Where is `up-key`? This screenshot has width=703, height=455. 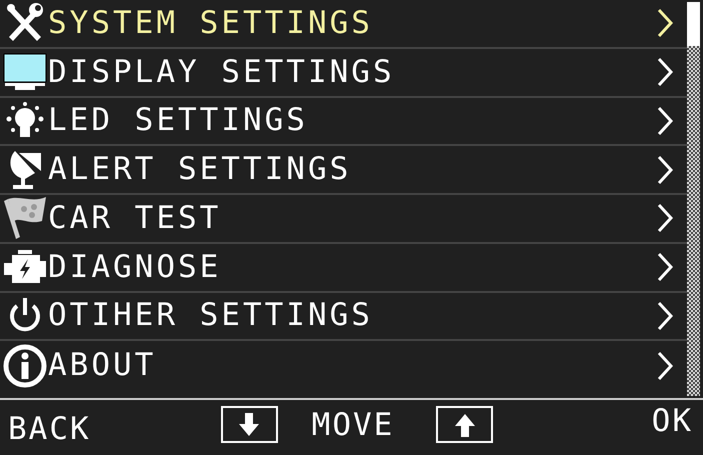
up-key is located at coordinates (465, 424).